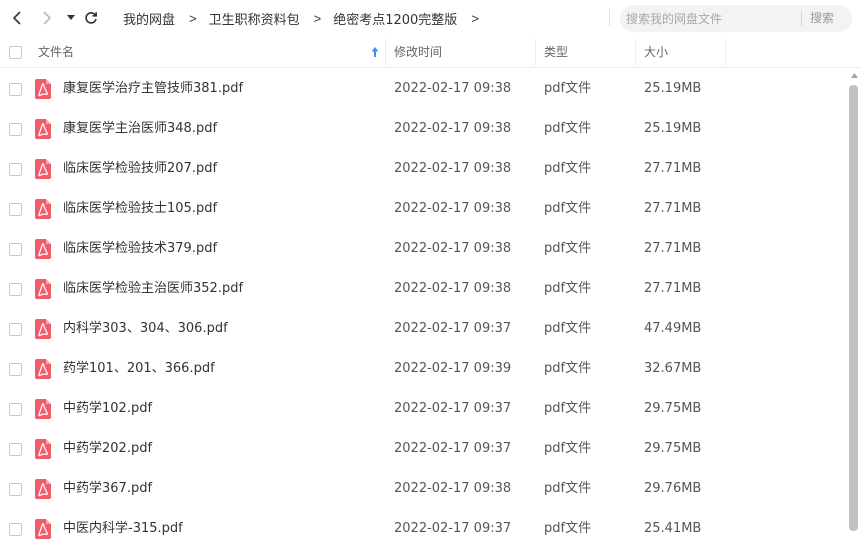 The width and height of the screenshot is (861, 548). Describe the element at coordinates (47, 18) in the screenshot. I see `forward-button` at that location.